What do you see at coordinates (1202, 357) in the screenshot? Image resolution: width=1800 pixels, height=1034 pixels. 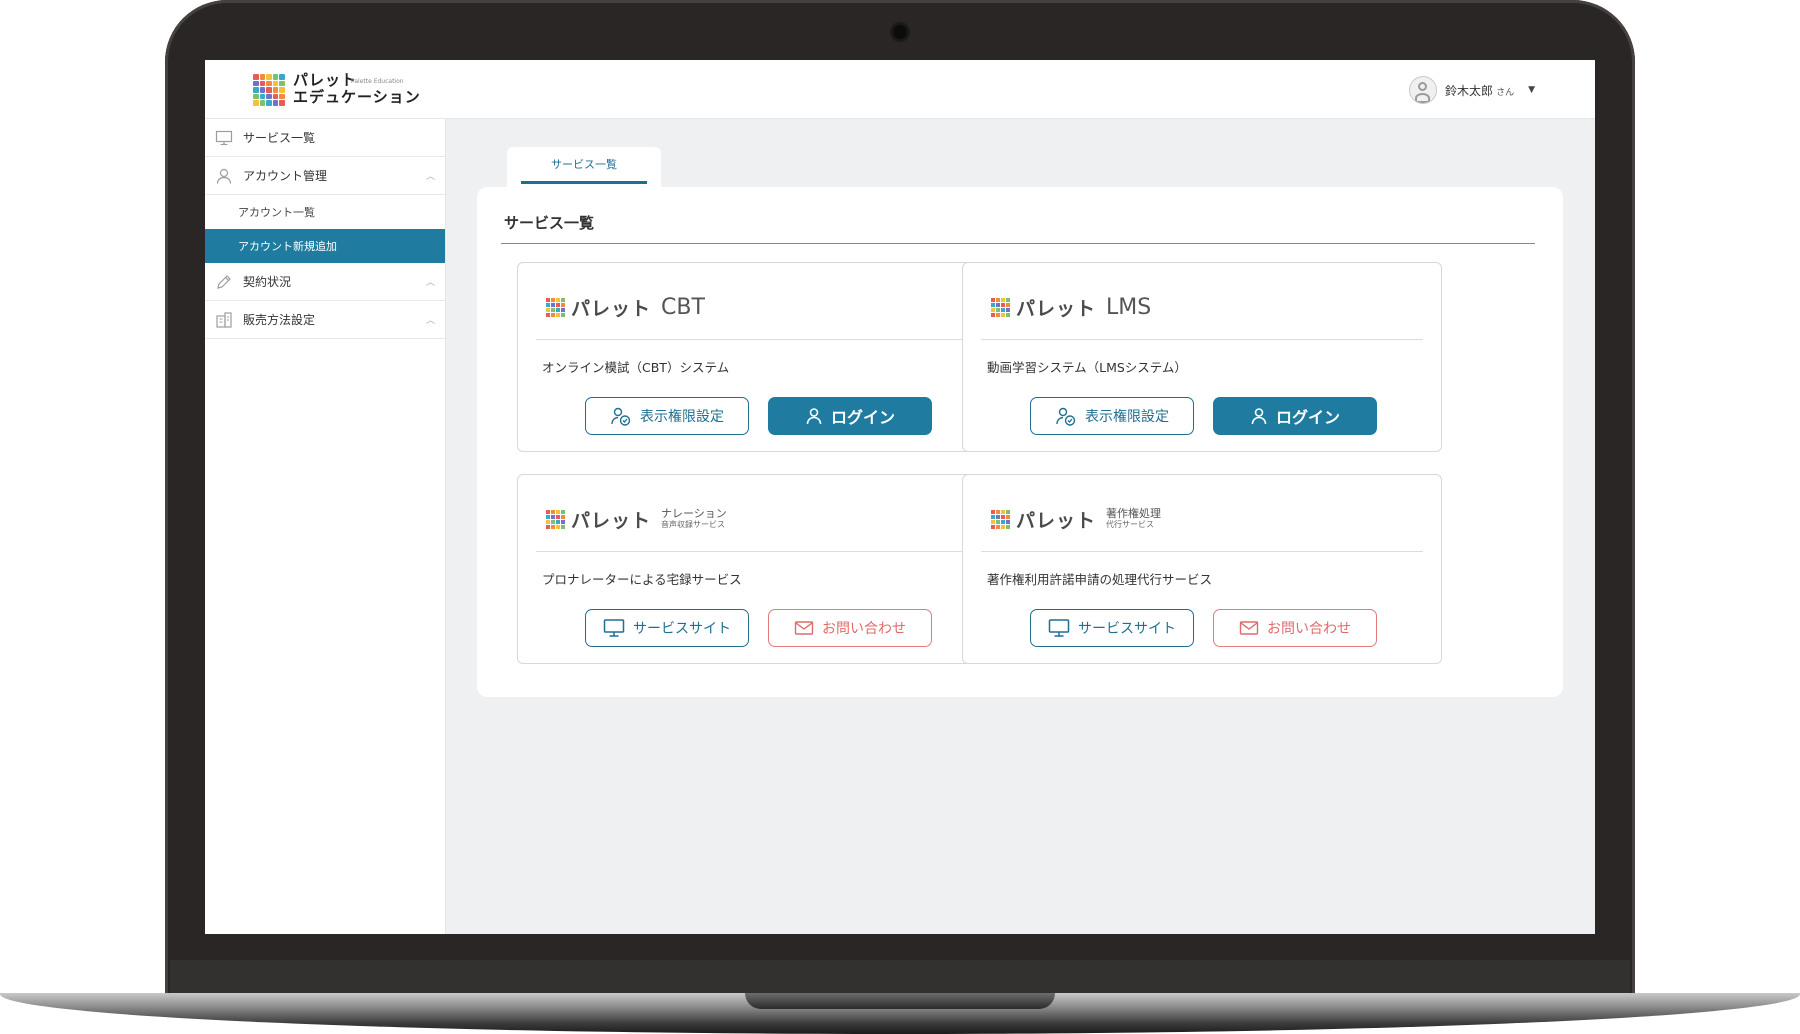 I see `service-card-lms: パレット LMS 動画学習システム（LMSシステム） 表示権限設定 ログイン` at bounding box center [1202, 357].